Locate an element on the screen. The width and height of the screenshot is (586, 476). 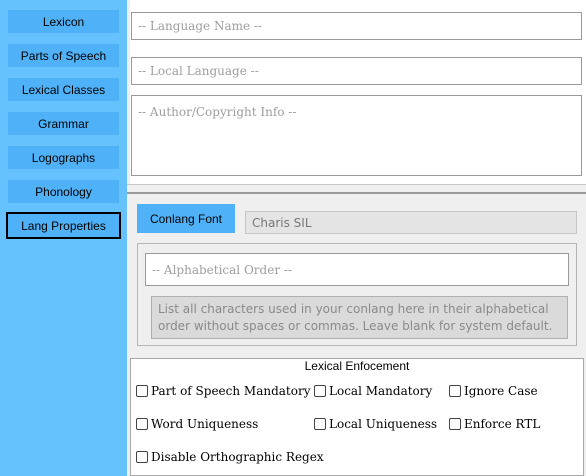
nav-logographs-button: Logographs is located at coordinates (63, 157).